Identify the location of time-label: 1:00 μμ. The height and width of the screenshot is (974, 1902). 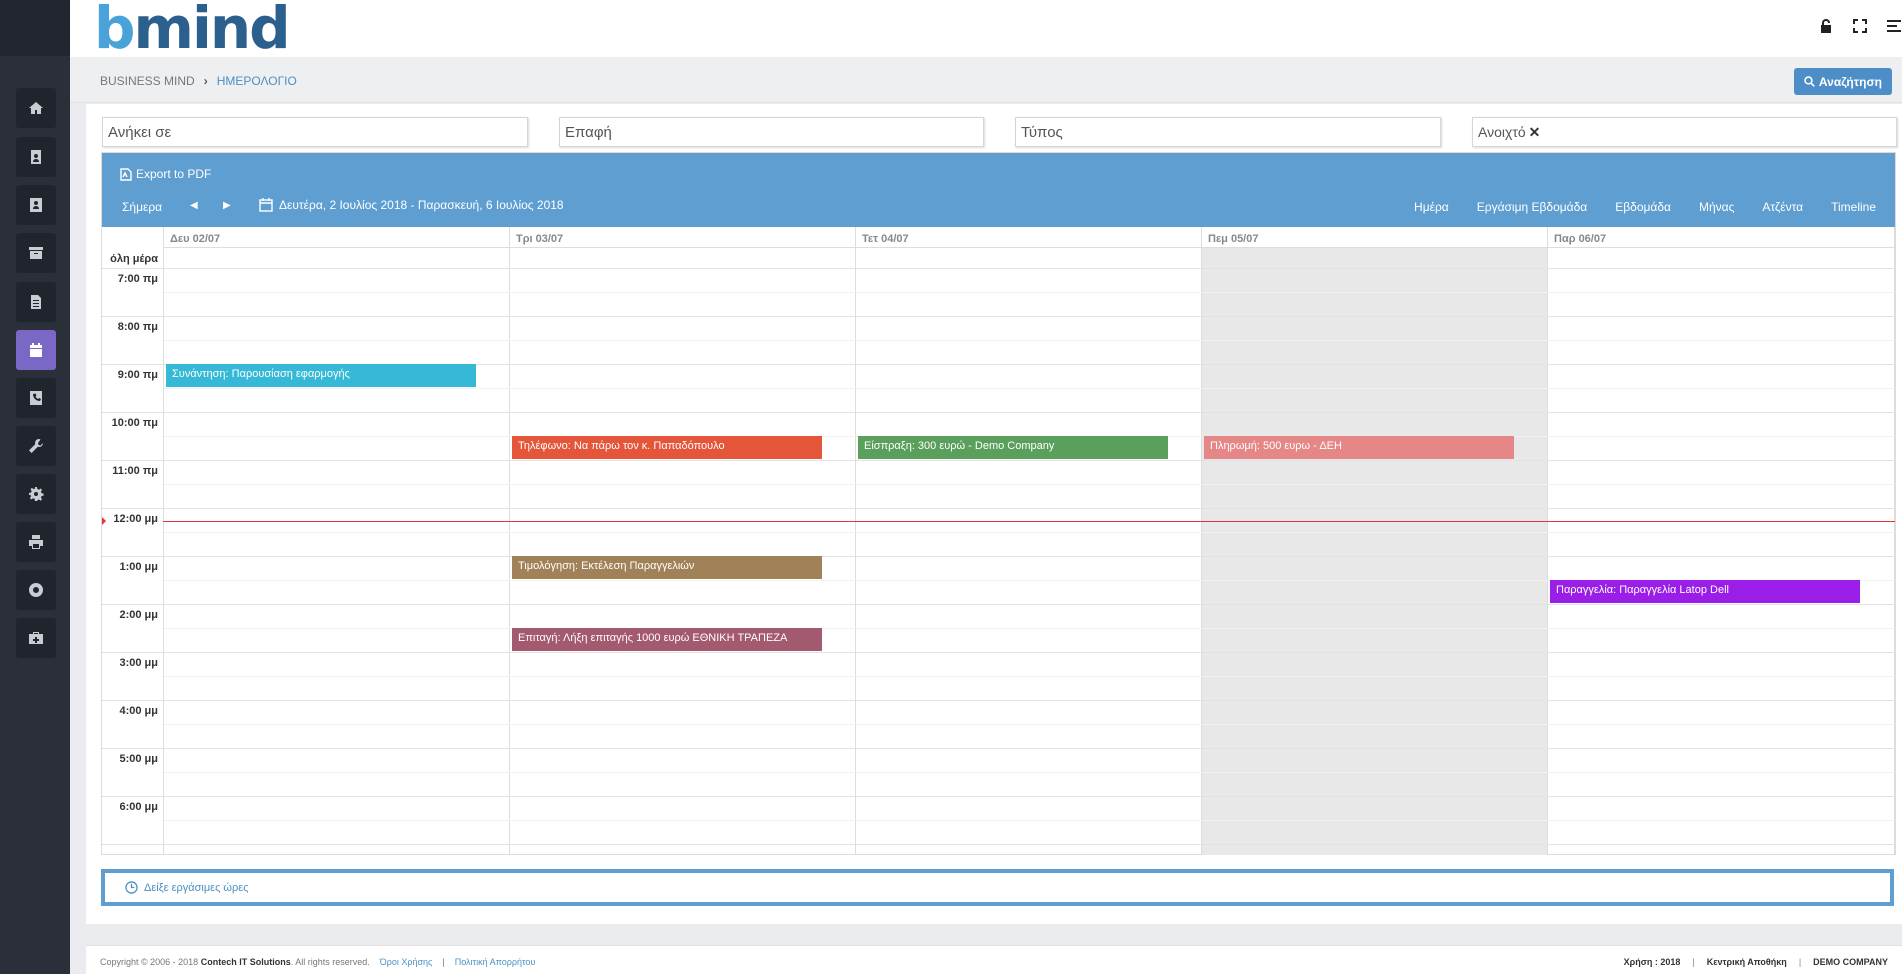
(138, 567).